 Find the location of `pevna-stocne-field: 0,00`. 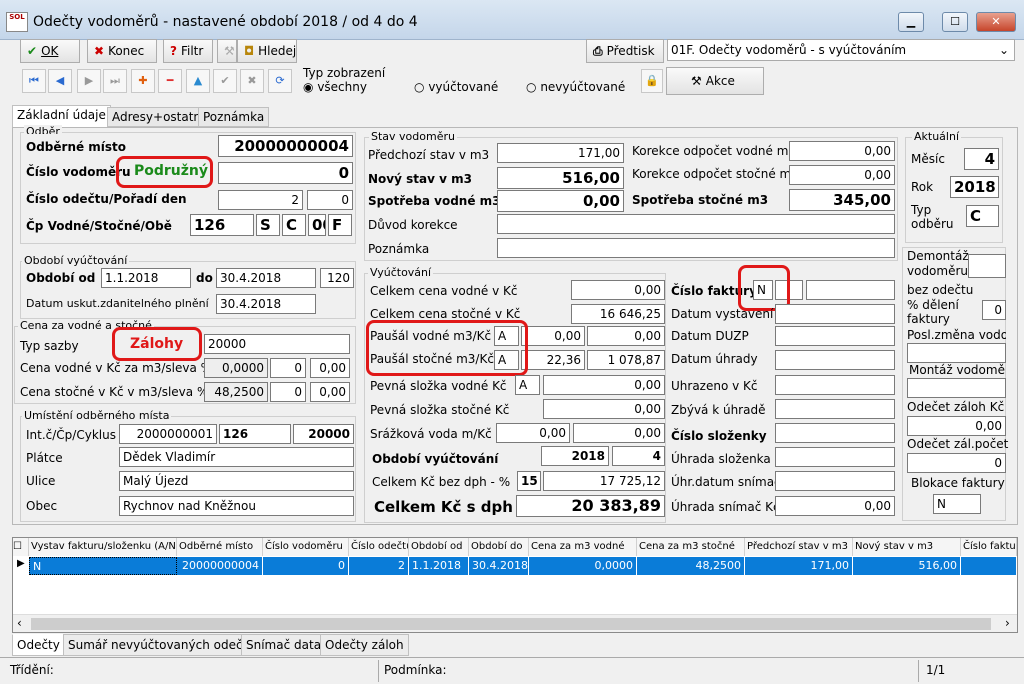

pevna-stocne-field: 0,00 is located at coordinates (604, 409).